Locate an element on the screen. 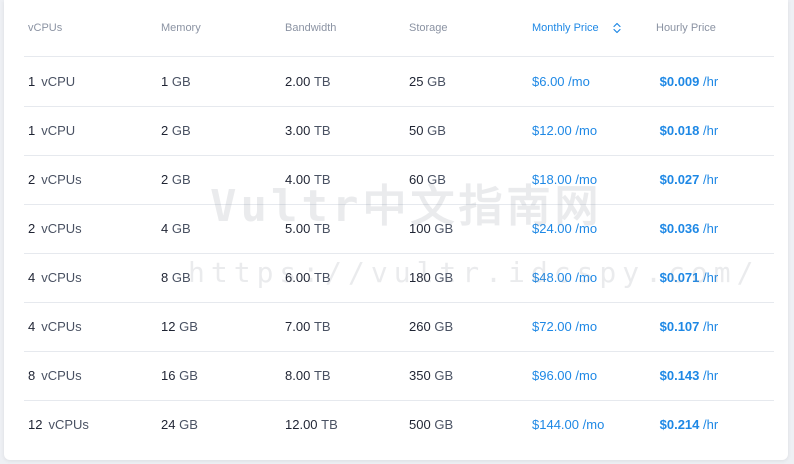 This screenshot has height=464, width=794. bandwidth-value: 5.00 is located at coordinates (298, 228).